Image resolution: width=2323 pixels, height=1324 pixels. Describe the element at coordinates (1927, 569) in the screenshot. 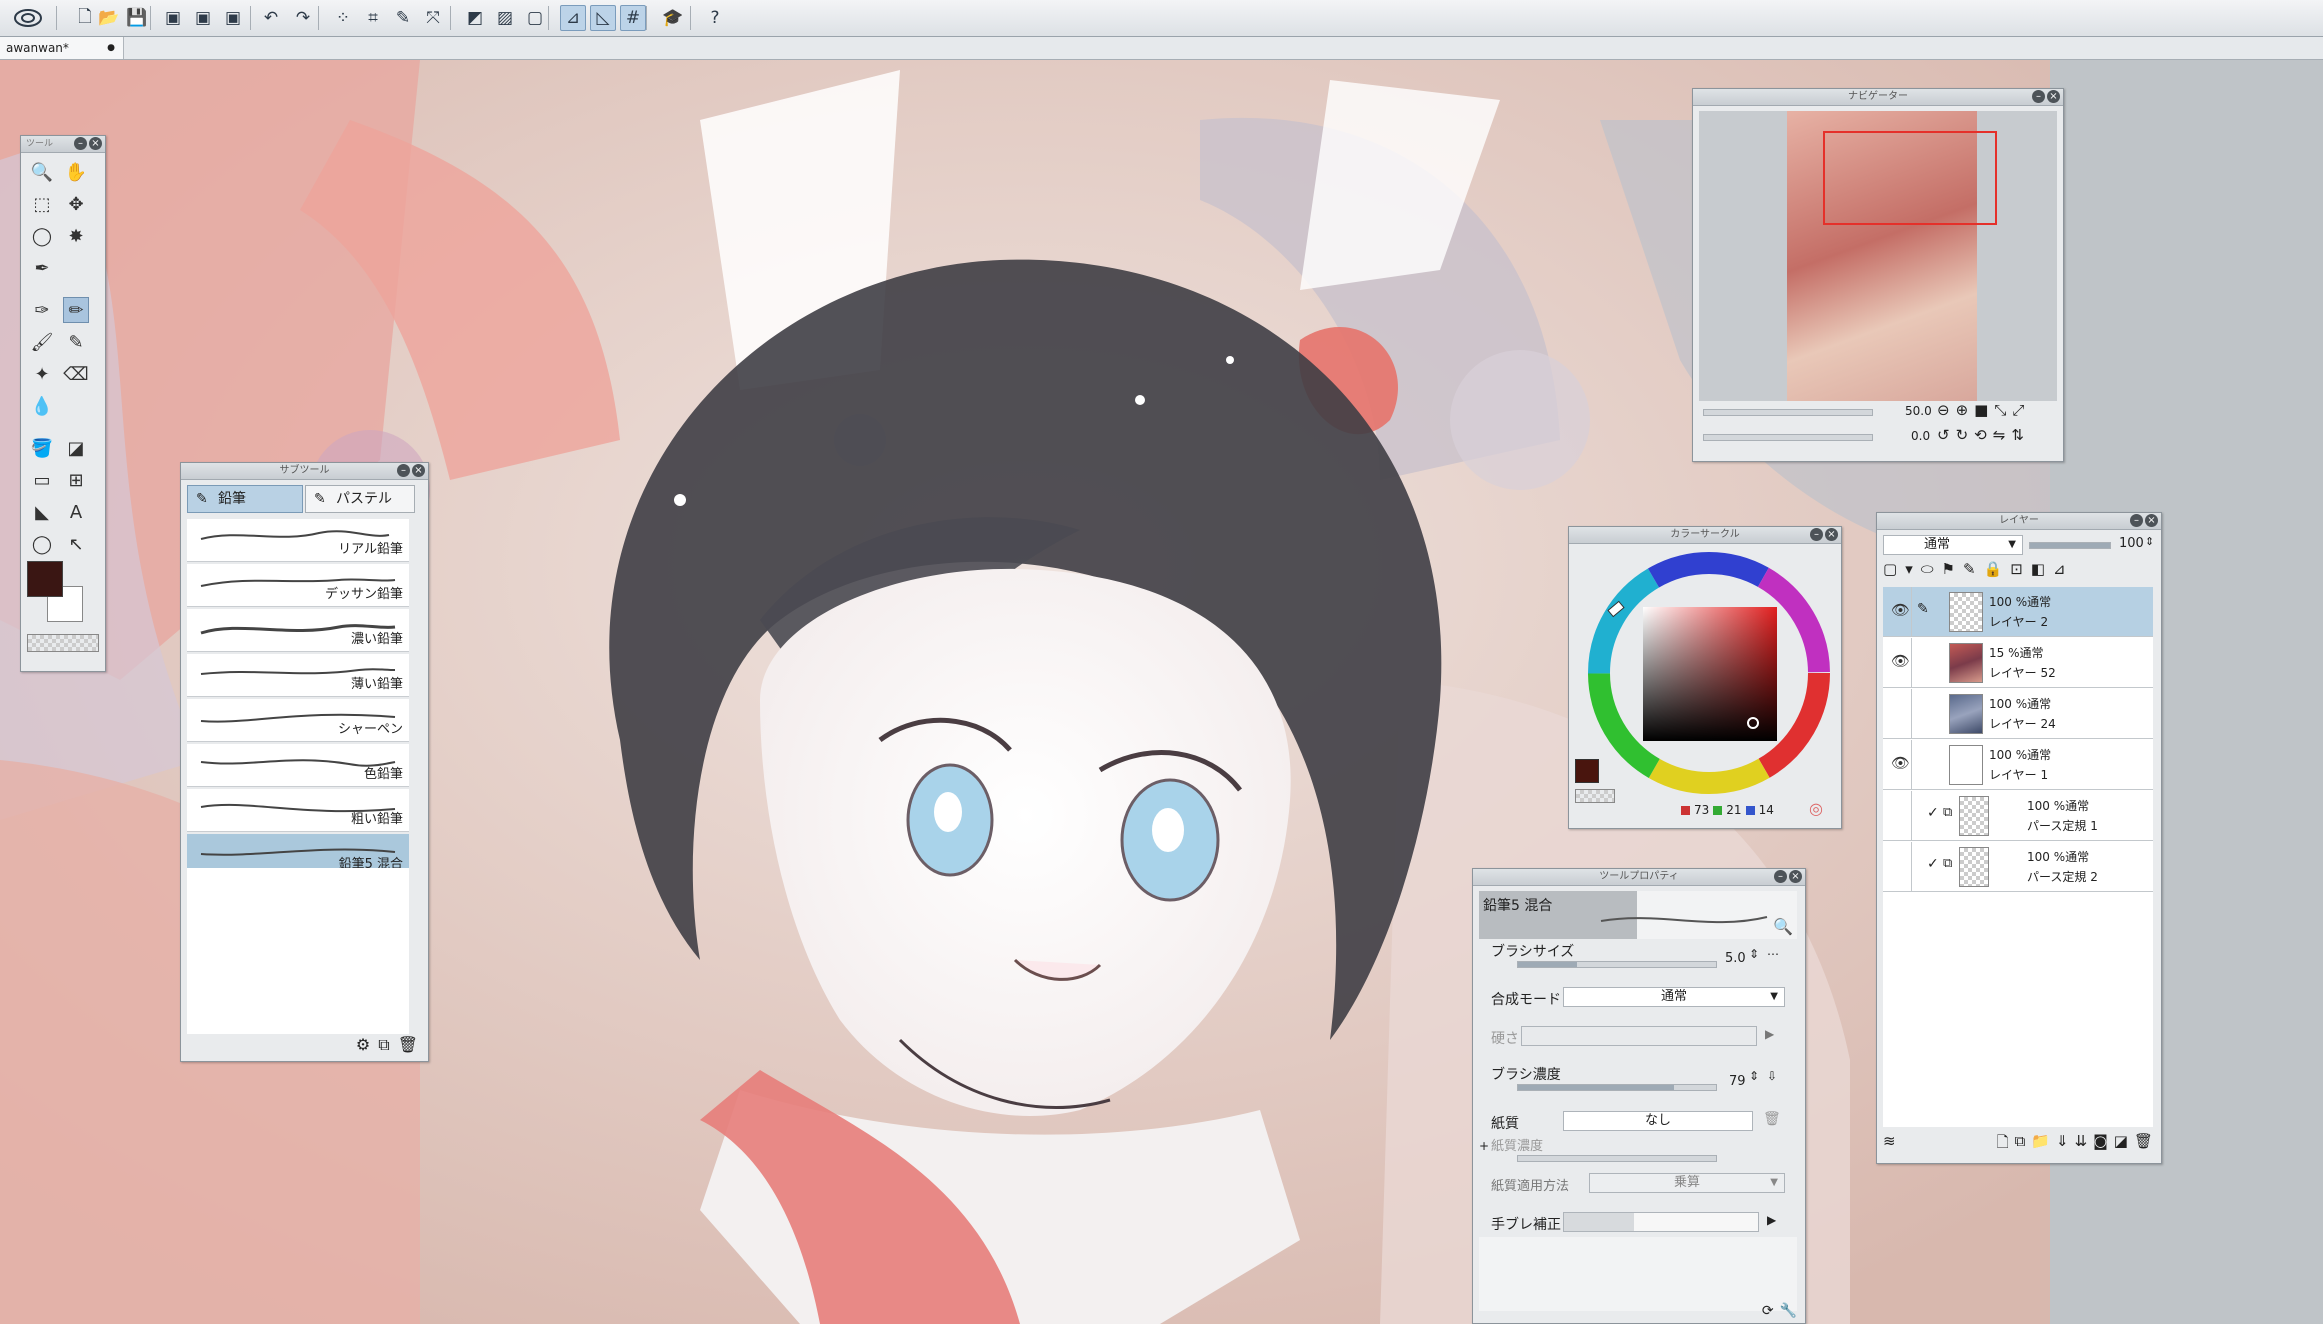

I see `clip-lower-icon: ⬭` at that location.